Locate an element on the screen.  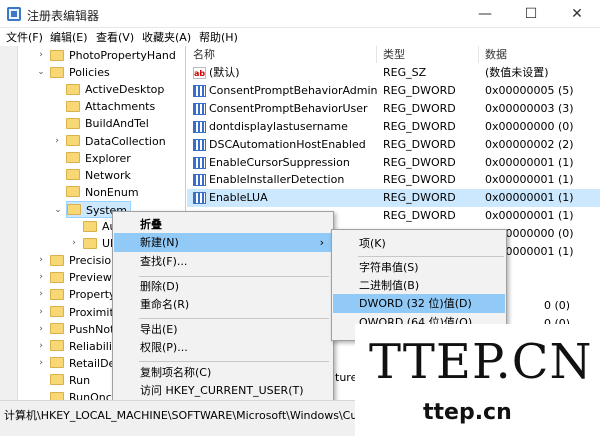
regedit-icon is located at coordinates (14, 14).